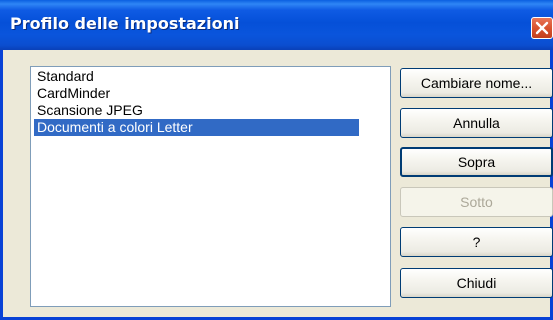 This screenshot has height=320, width=553. What do you see at coordinates (196, 76) in the screenshot?
I see `profile-list-item-standard: Standard` at bounding box center [196, 76].